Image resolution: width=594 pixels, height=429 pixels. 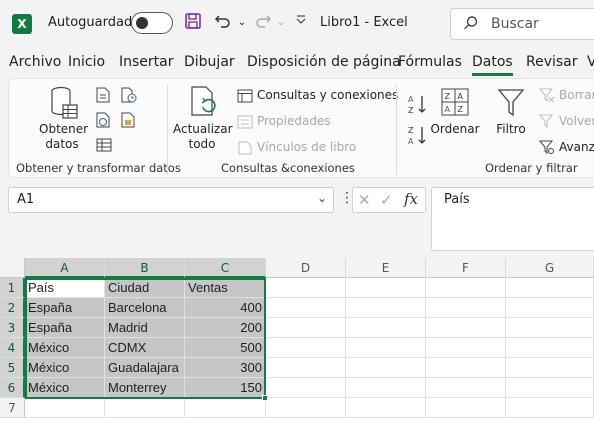 What do you see at coordinates (145, 328) in the screenshot?
I see `cell-b3: Madrid` at bounding box center [145, 328].